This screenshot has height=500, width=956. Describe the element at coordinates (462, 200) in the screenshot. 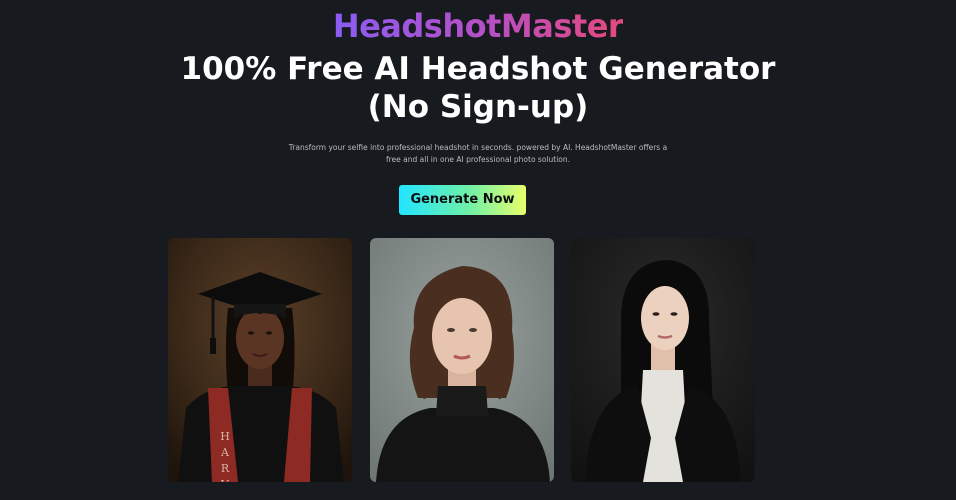

I see `generate-now-button: Generate Now` at that location.